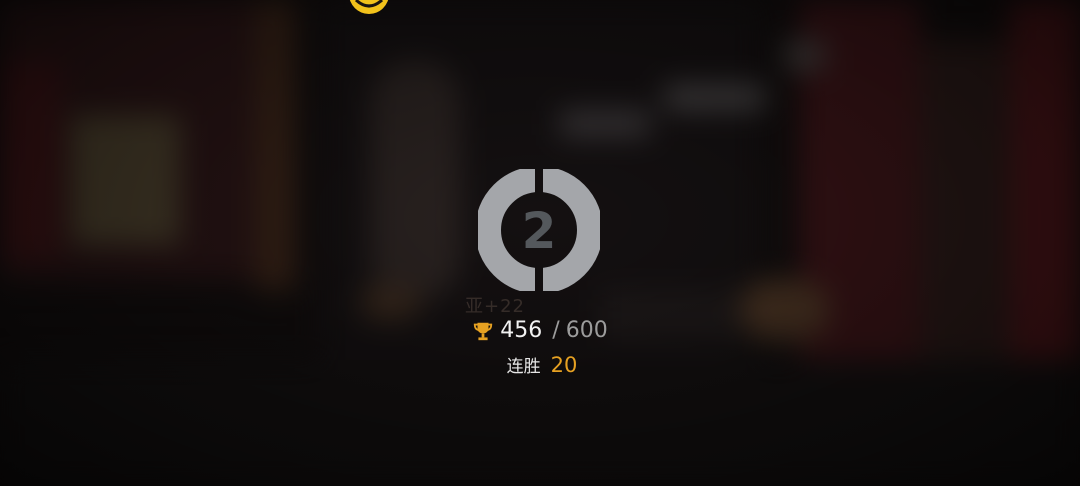  What do you see at coordinates (523, 367) in the screenshot?
I see `win-streak-label: 连胜` at bounding box center [523, 367].